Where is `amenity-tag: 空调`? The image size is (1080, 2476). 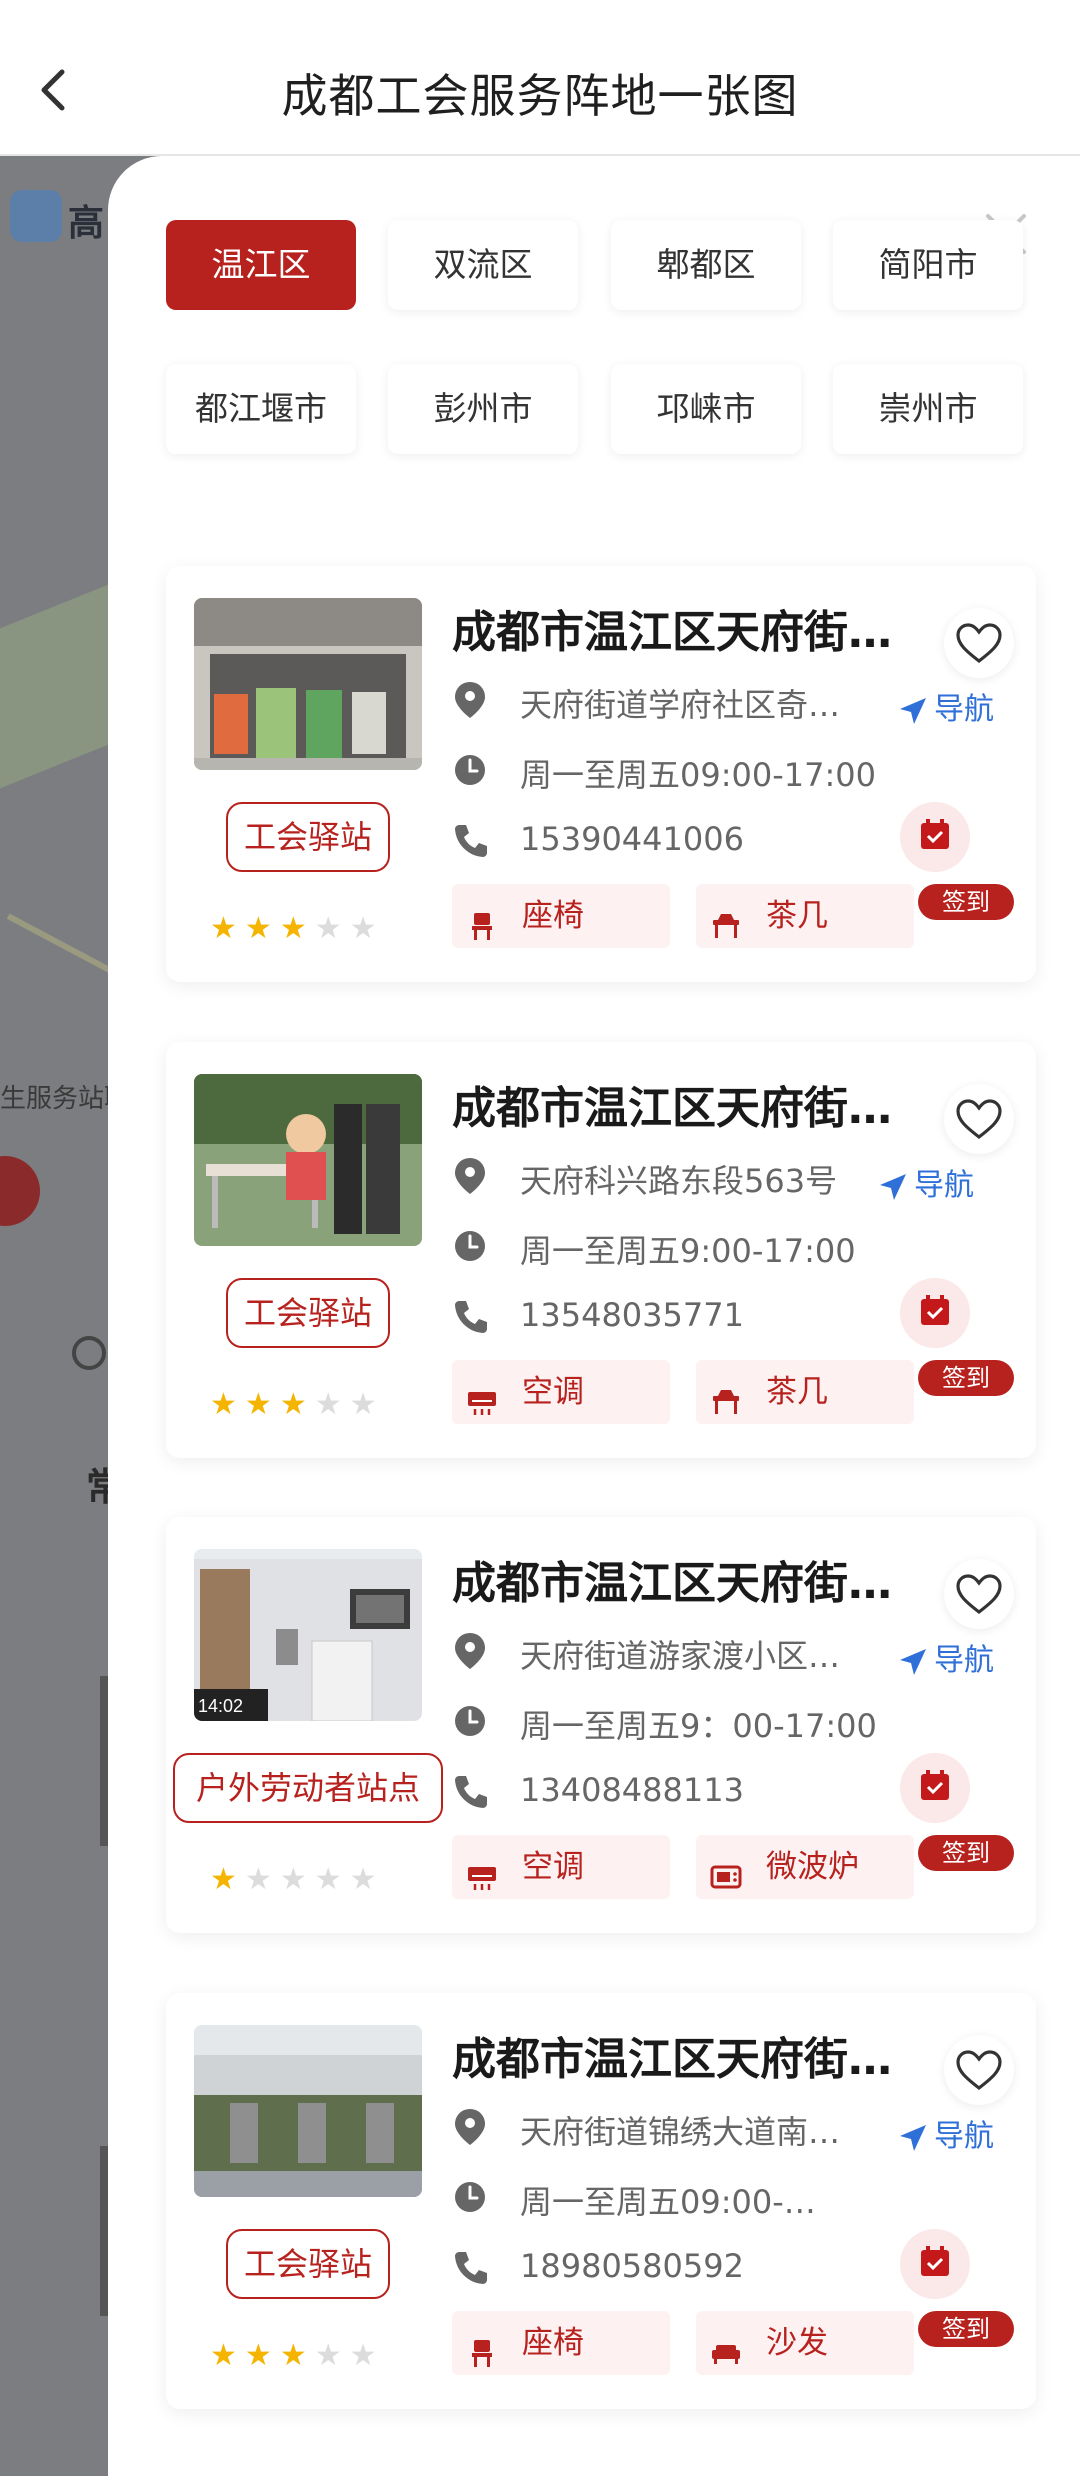
amenity-tag: 空调 is located at coordinates (561, 1392).